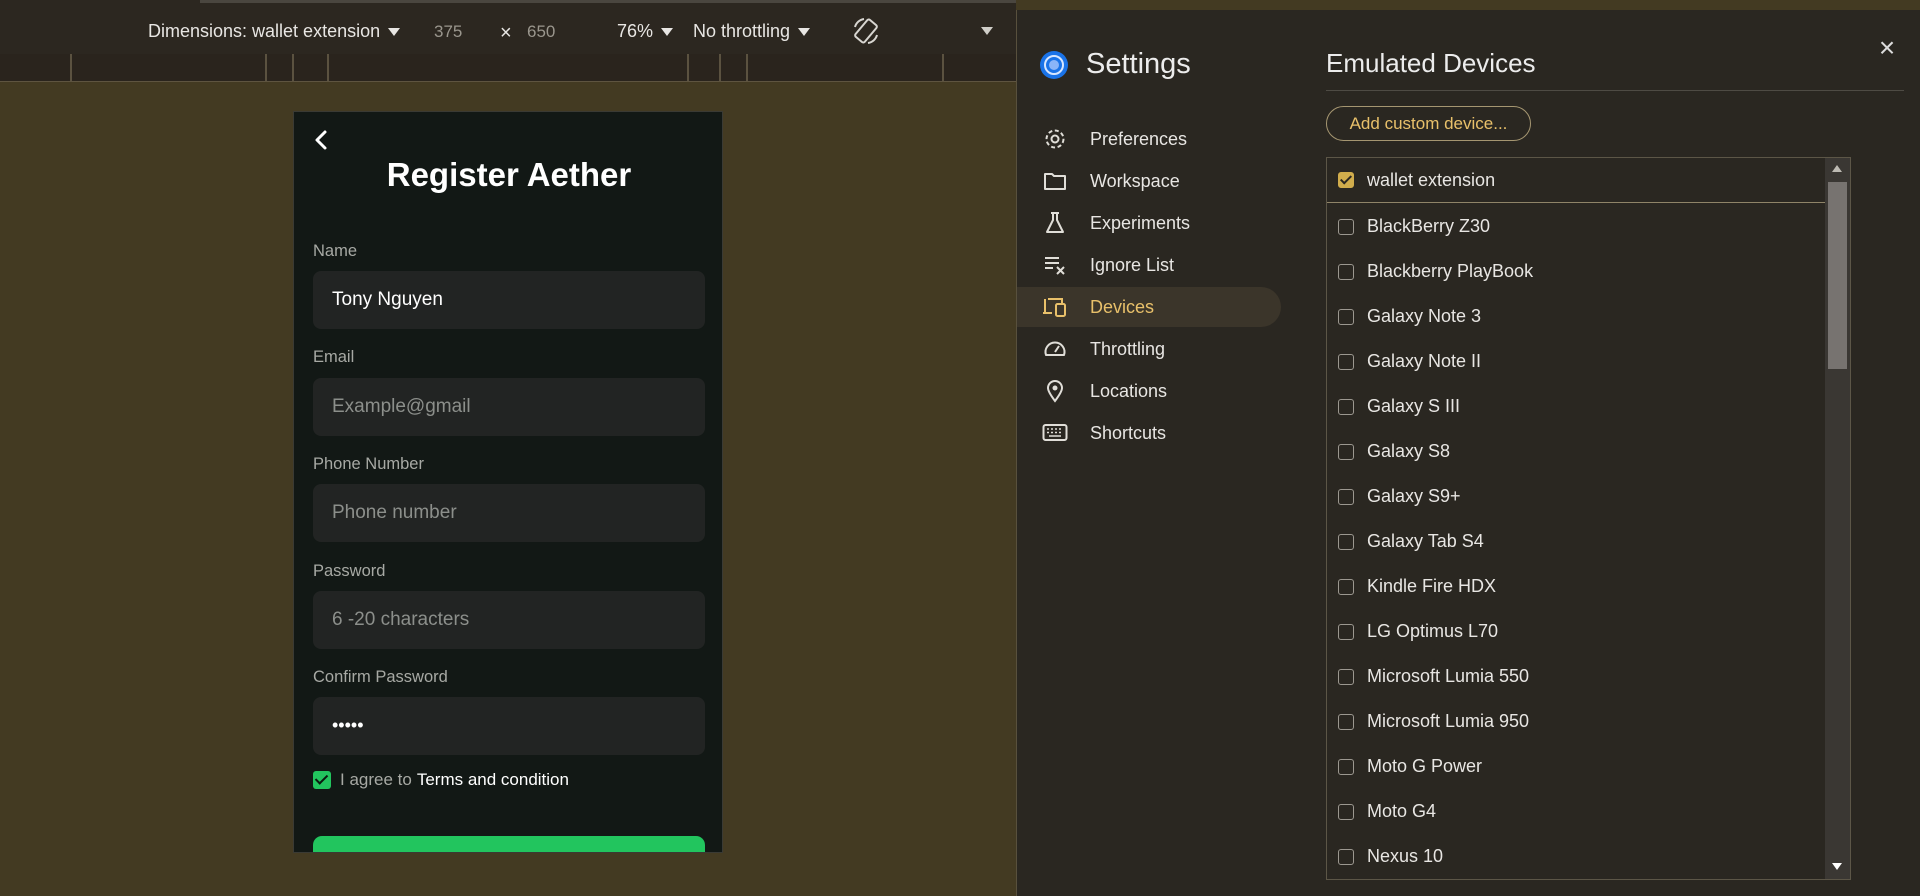 This screenshot has height=896, width=1920. What do you see at coordinates (1576, 271) in the screenshot?
I see `device-item: Blackberry PlayBook` at bounding box center [1576, 271].